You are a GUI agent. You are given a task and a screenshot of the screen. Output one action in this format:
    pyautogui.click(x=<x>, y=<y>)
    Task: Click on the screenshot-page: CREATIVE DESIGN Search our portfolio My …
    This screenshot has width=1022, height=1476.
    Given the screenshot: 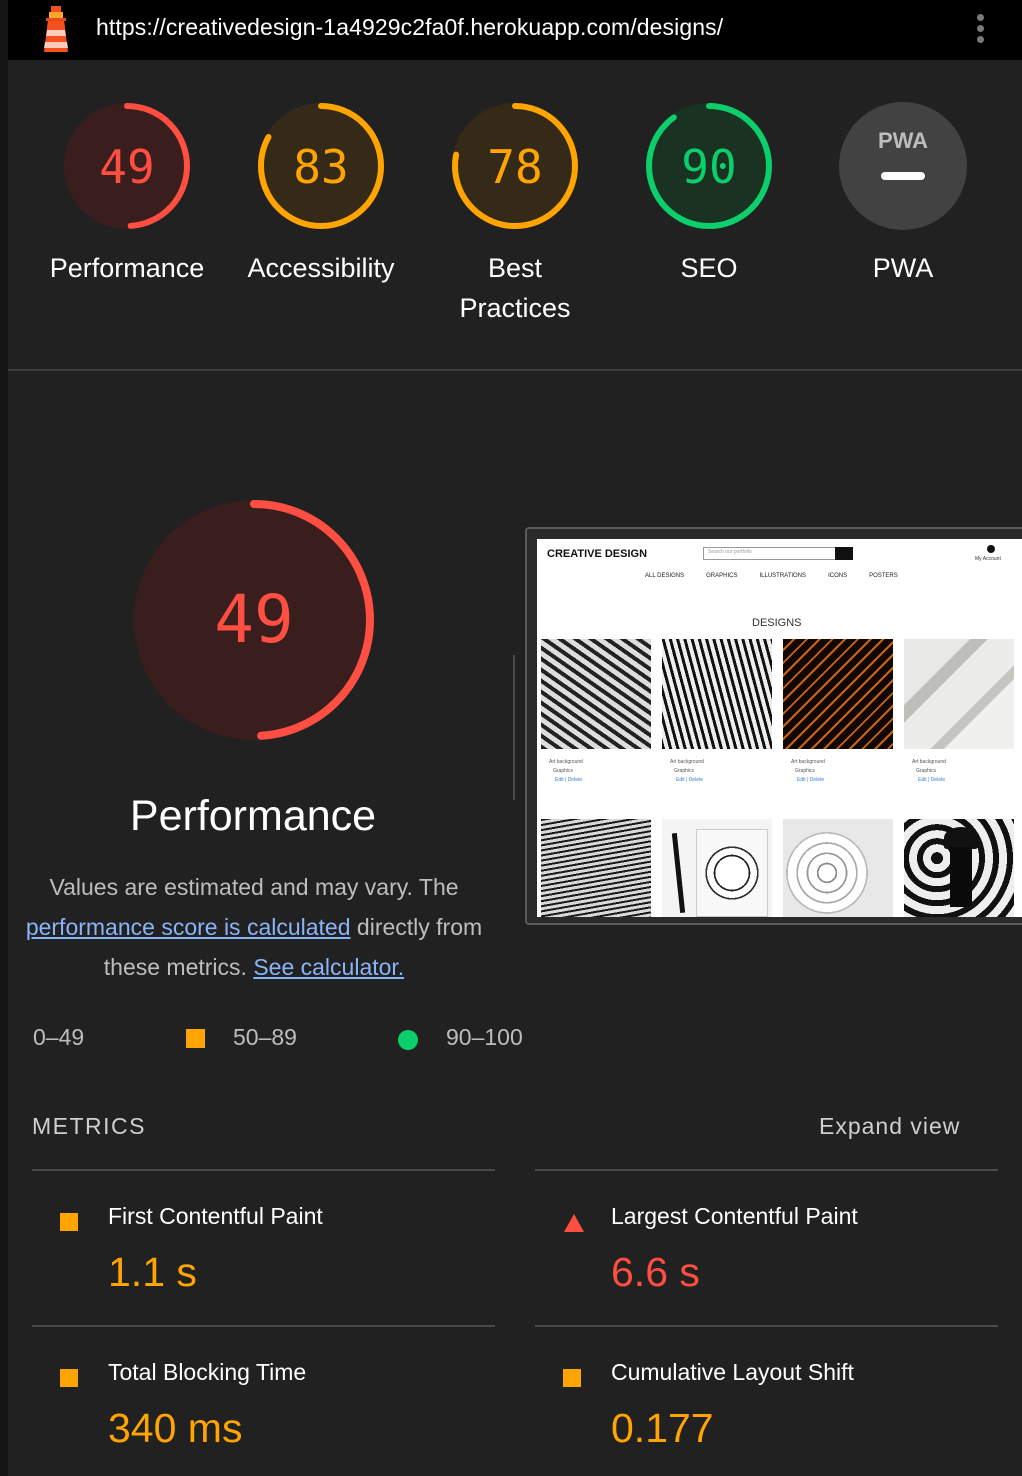 What is the action you would take?
    pyautogui.click(x=779, y=728)
    